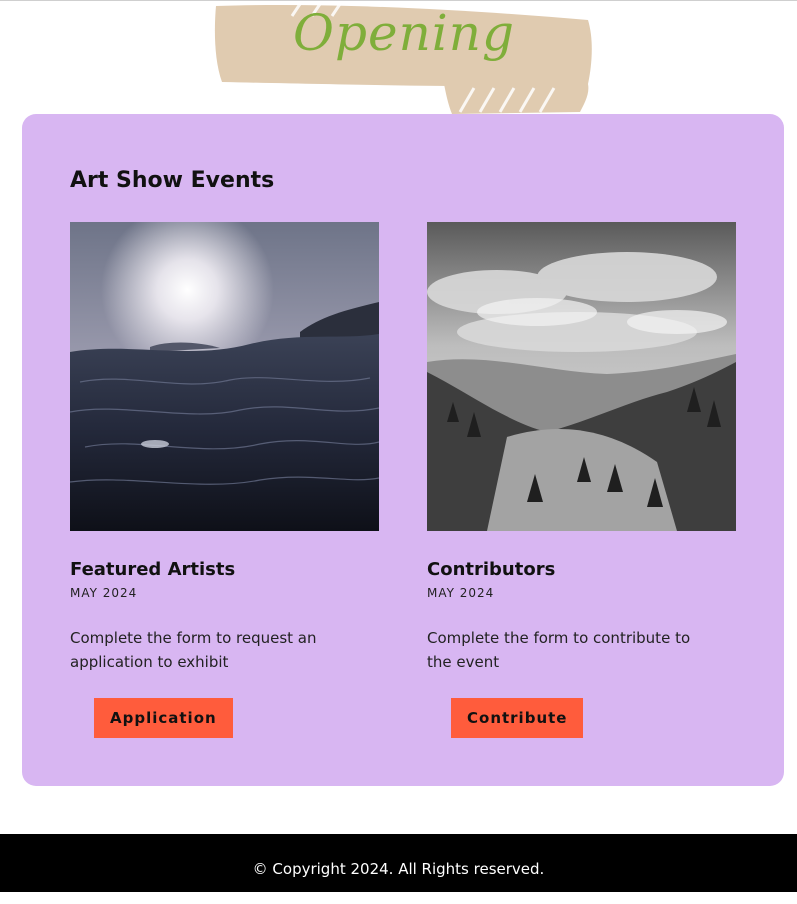  I want to click on contribute-button: Contribute, so click(517, 718).